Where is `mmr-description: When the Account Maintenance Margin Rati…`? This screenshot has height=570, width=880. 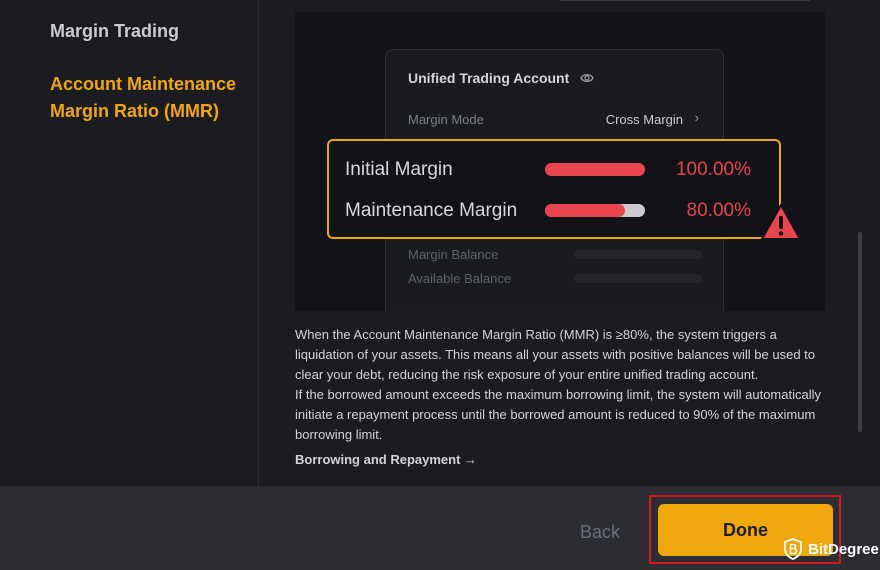
mmr-description: When the Account Maintenance Margin Rati… is located at coordinates (560, 385).